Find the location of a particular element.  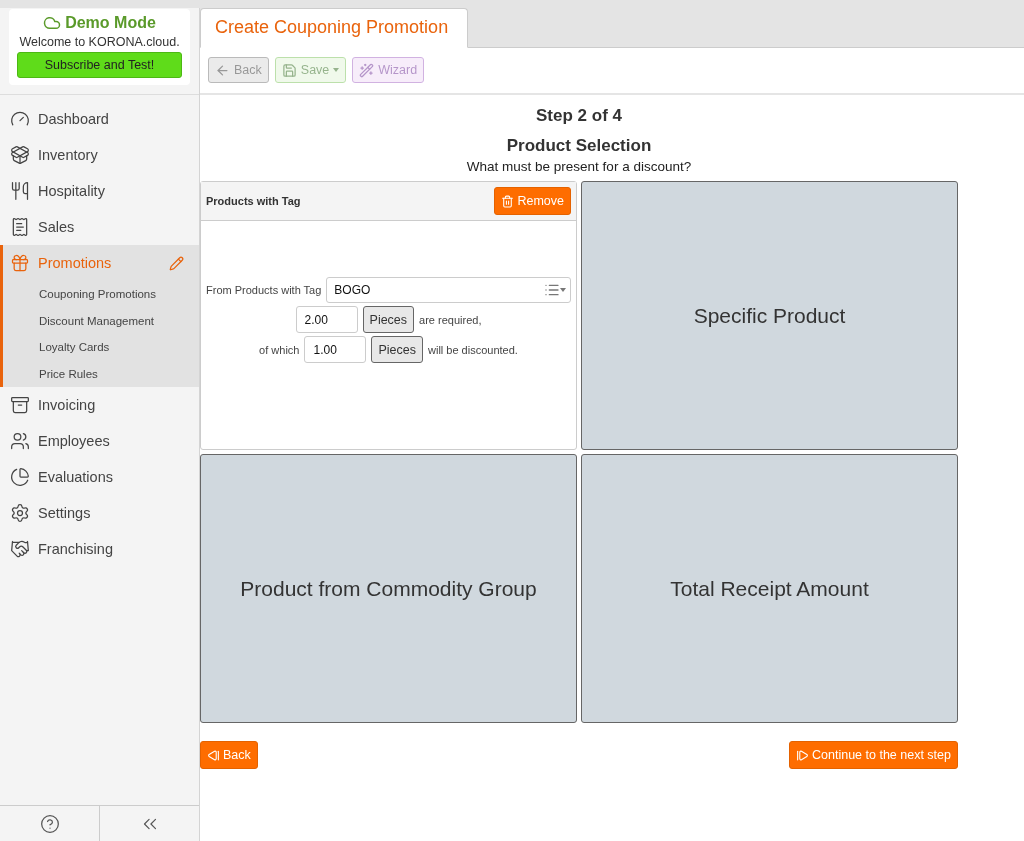

nav-item: Dashboard is located at coordinates (101, 119).